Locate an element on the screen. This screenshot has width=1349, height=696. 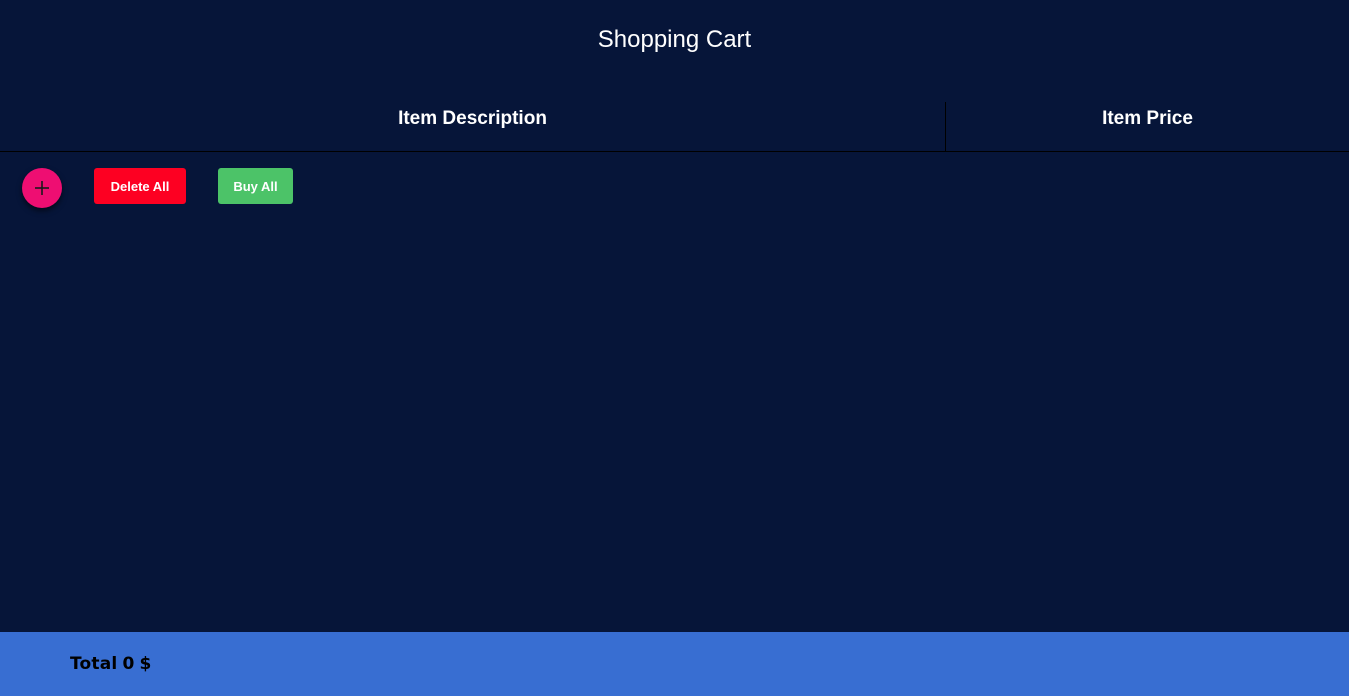
cart-total: Total 0 $ is located at coordinates (113, 664).